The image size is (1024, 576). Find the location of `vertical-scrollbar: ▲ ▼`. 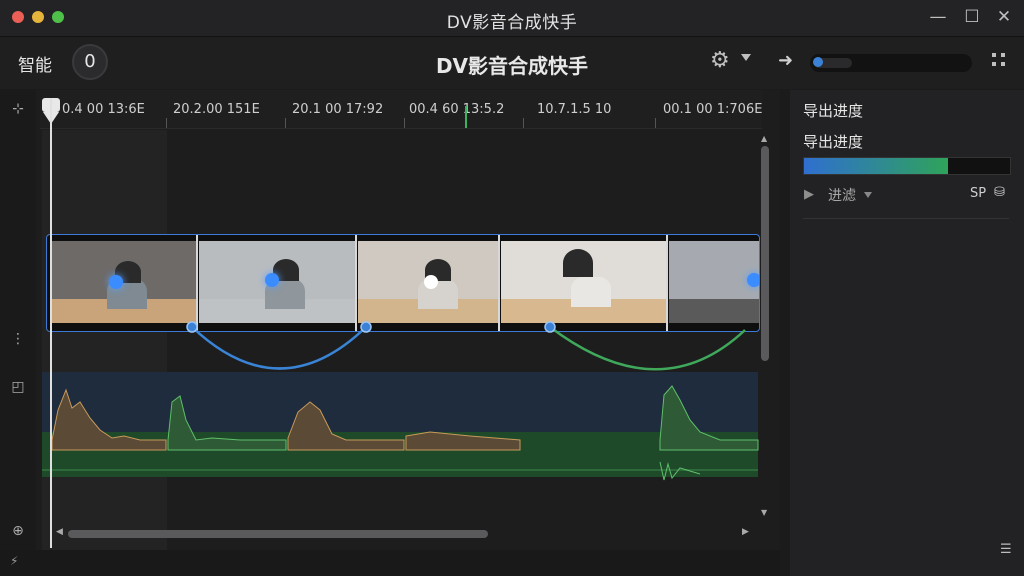

vertical-scrollbar: ▲ ▼ is located at coordinates (765, 325).